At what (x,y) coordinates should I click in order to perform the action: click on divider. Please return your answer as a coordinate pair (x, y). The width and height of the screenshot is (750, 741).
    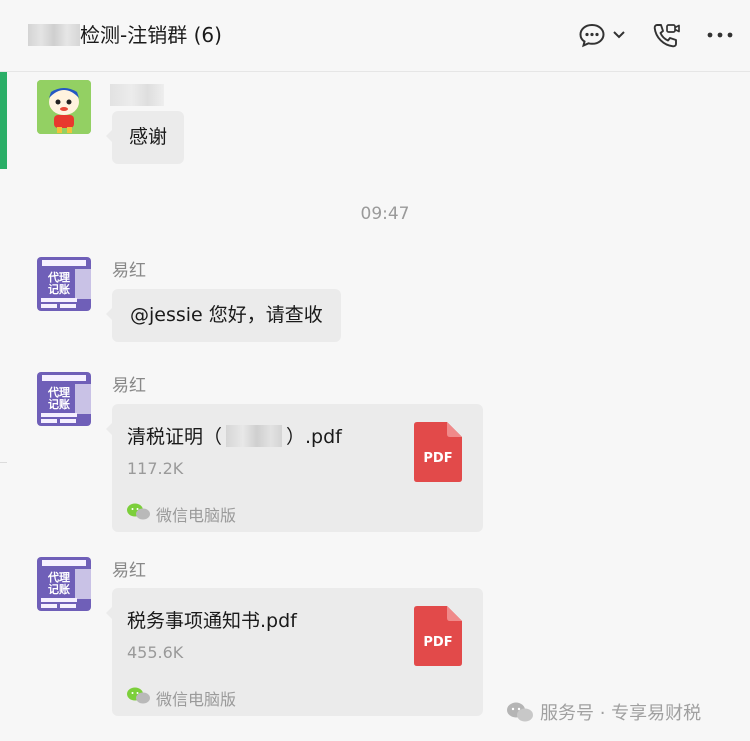
    Looking at the image, I should click on (3, 462).